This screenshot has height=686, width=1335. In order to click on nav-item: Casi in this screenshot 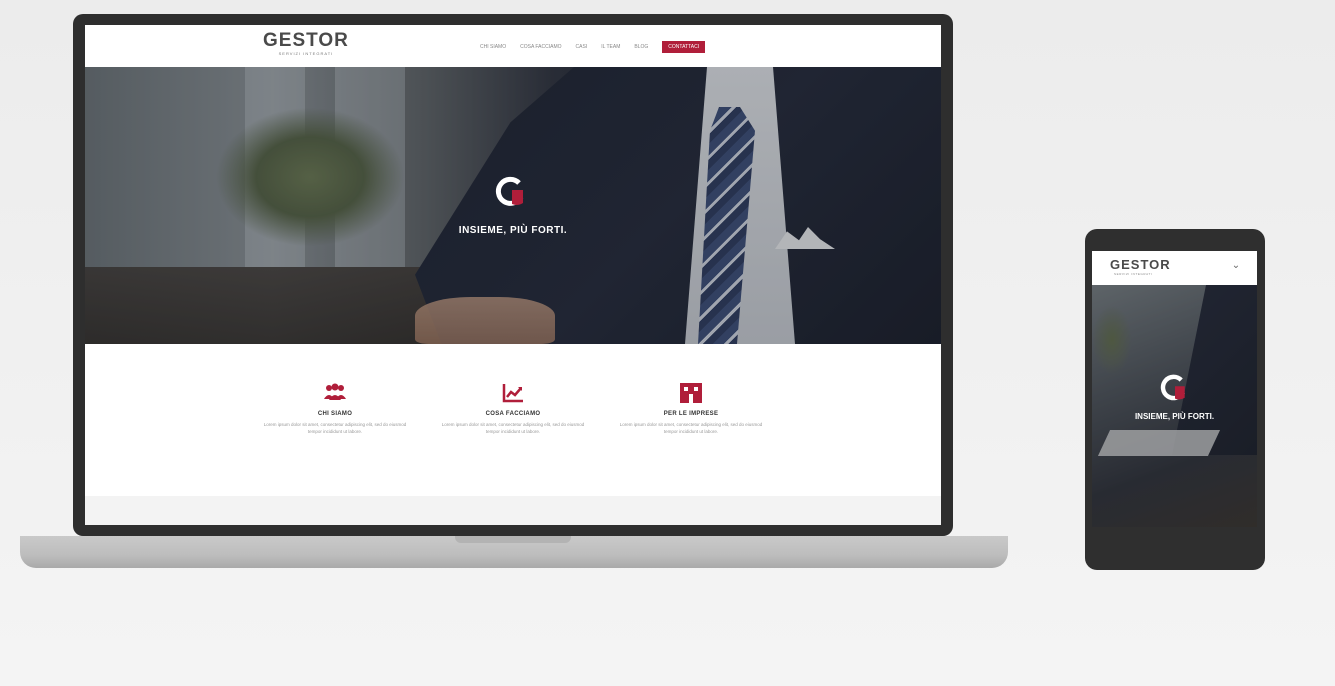, I will do `click(582, 47)`.